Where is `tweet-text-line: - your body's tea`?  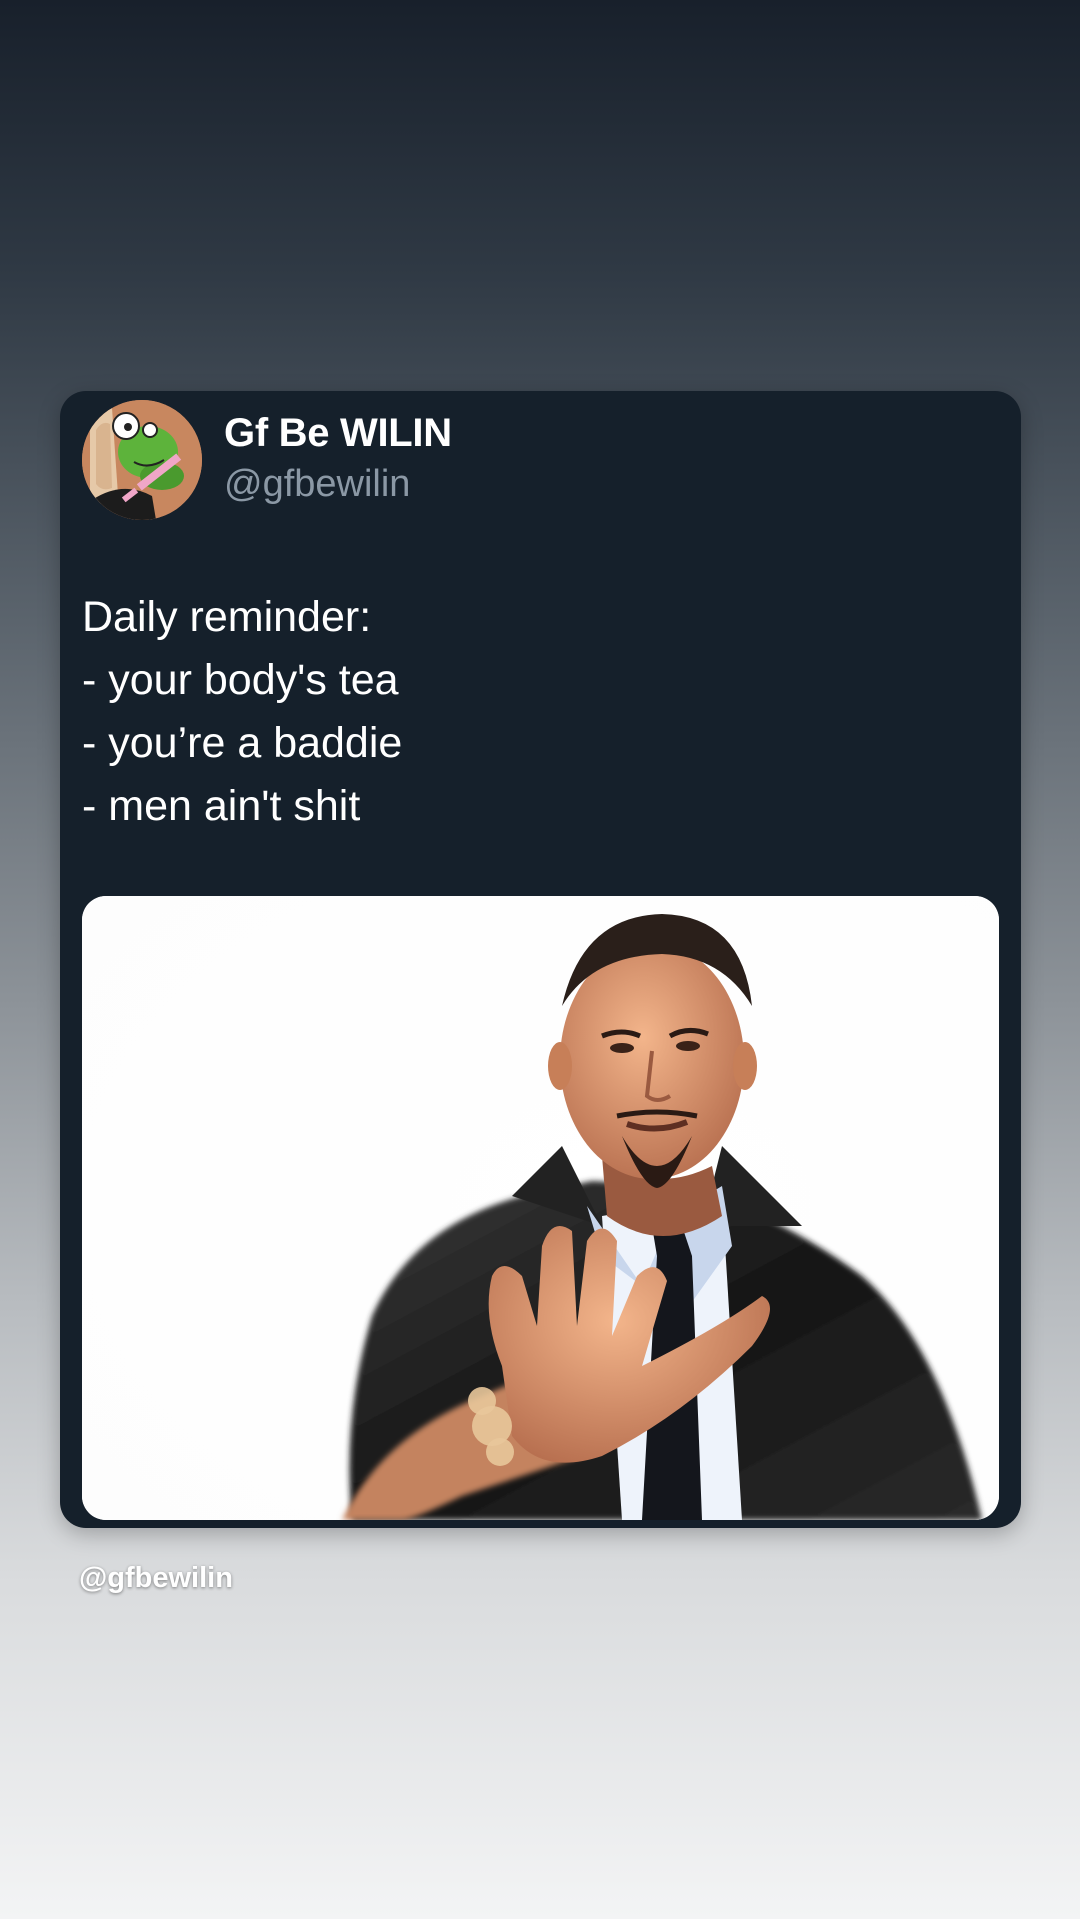 tweet-text-line: - your body's tea is located at coordinates (240, 680).